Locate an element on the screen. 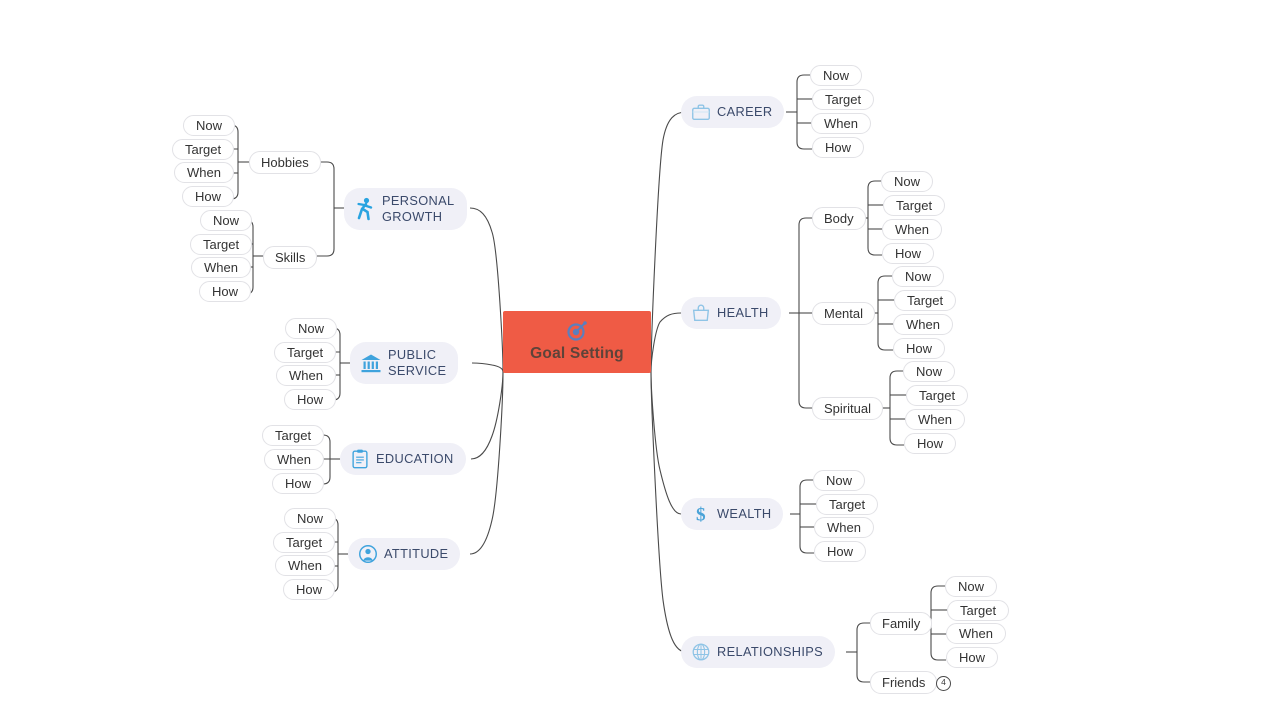 The width and height of the screenshot is (1275, 708). leaf-body-when: When is located at coordinates (912, 229).